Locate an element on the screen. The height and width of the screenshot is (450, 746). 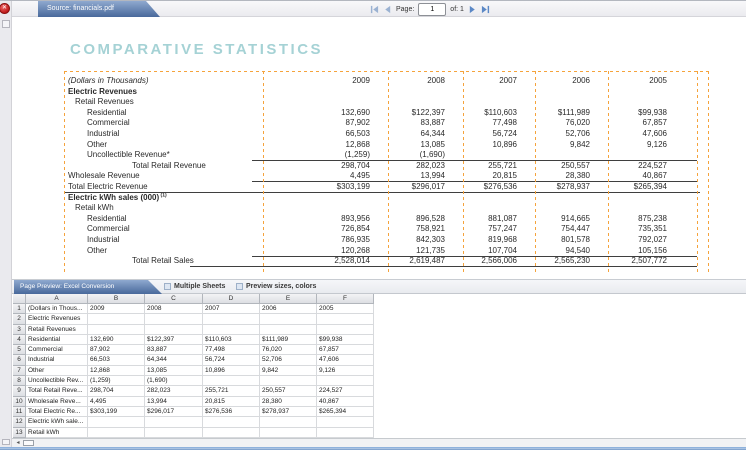
column-header-C: C is located at coordinates (174, 299).